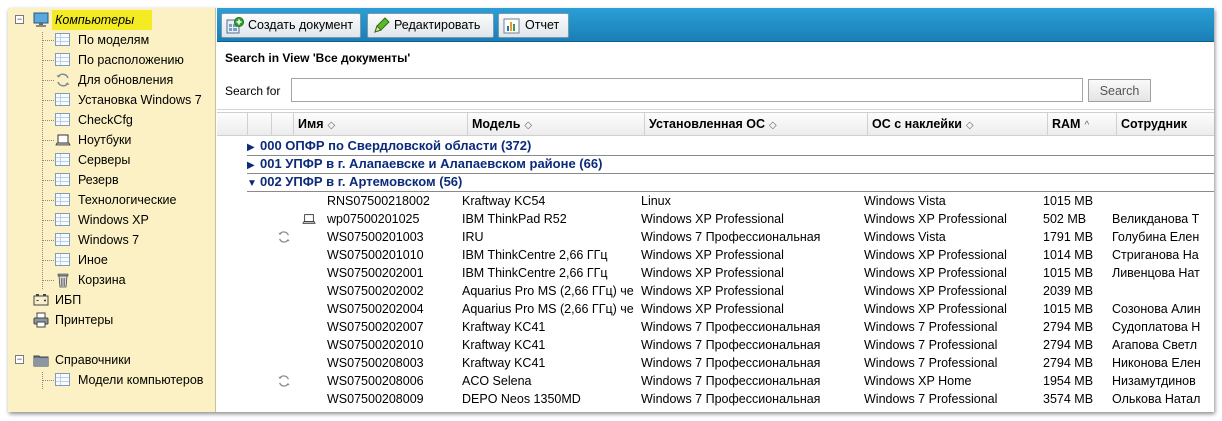 This screenshot has height=421, width=1222. I want to click on sidebar-item-label: По расположению, so click(131, 60).